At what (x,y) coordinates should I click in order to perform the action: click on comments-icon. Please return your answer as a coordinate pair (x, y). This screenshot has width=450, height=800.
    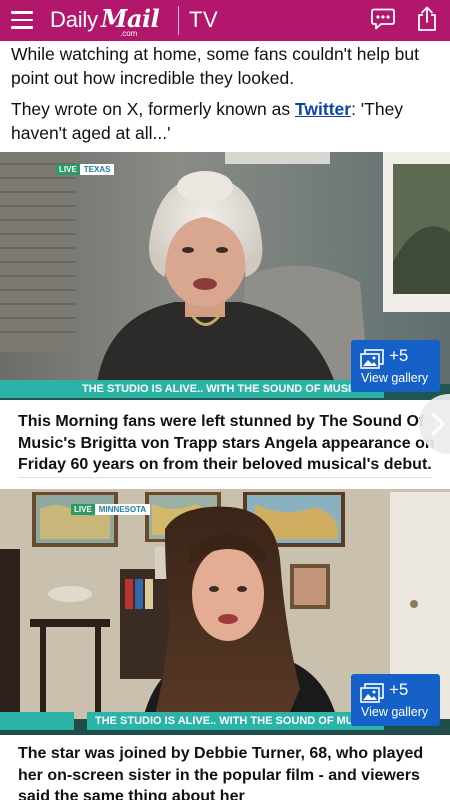
    Looking at the image, I should click on (383, 19).